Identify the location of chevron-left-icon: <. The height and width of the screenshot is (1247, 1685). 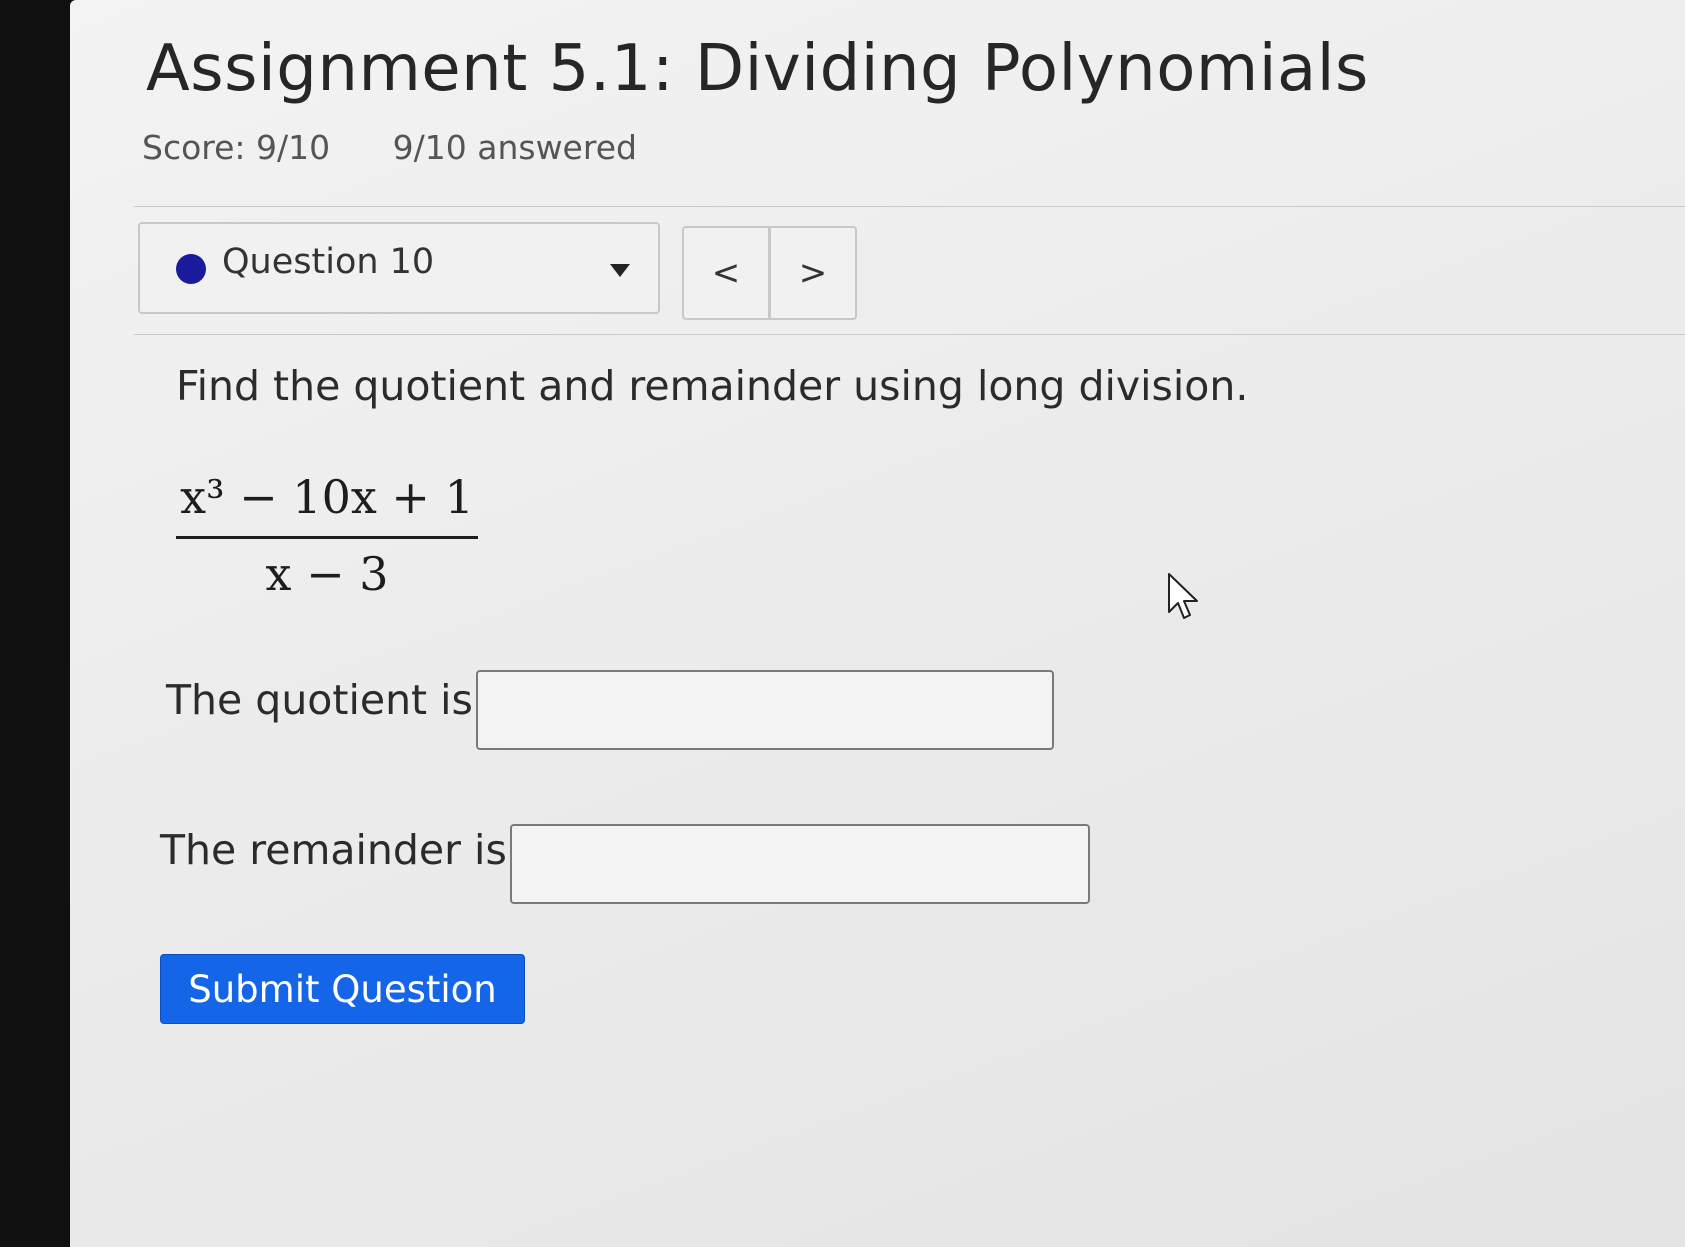
(726, 273).